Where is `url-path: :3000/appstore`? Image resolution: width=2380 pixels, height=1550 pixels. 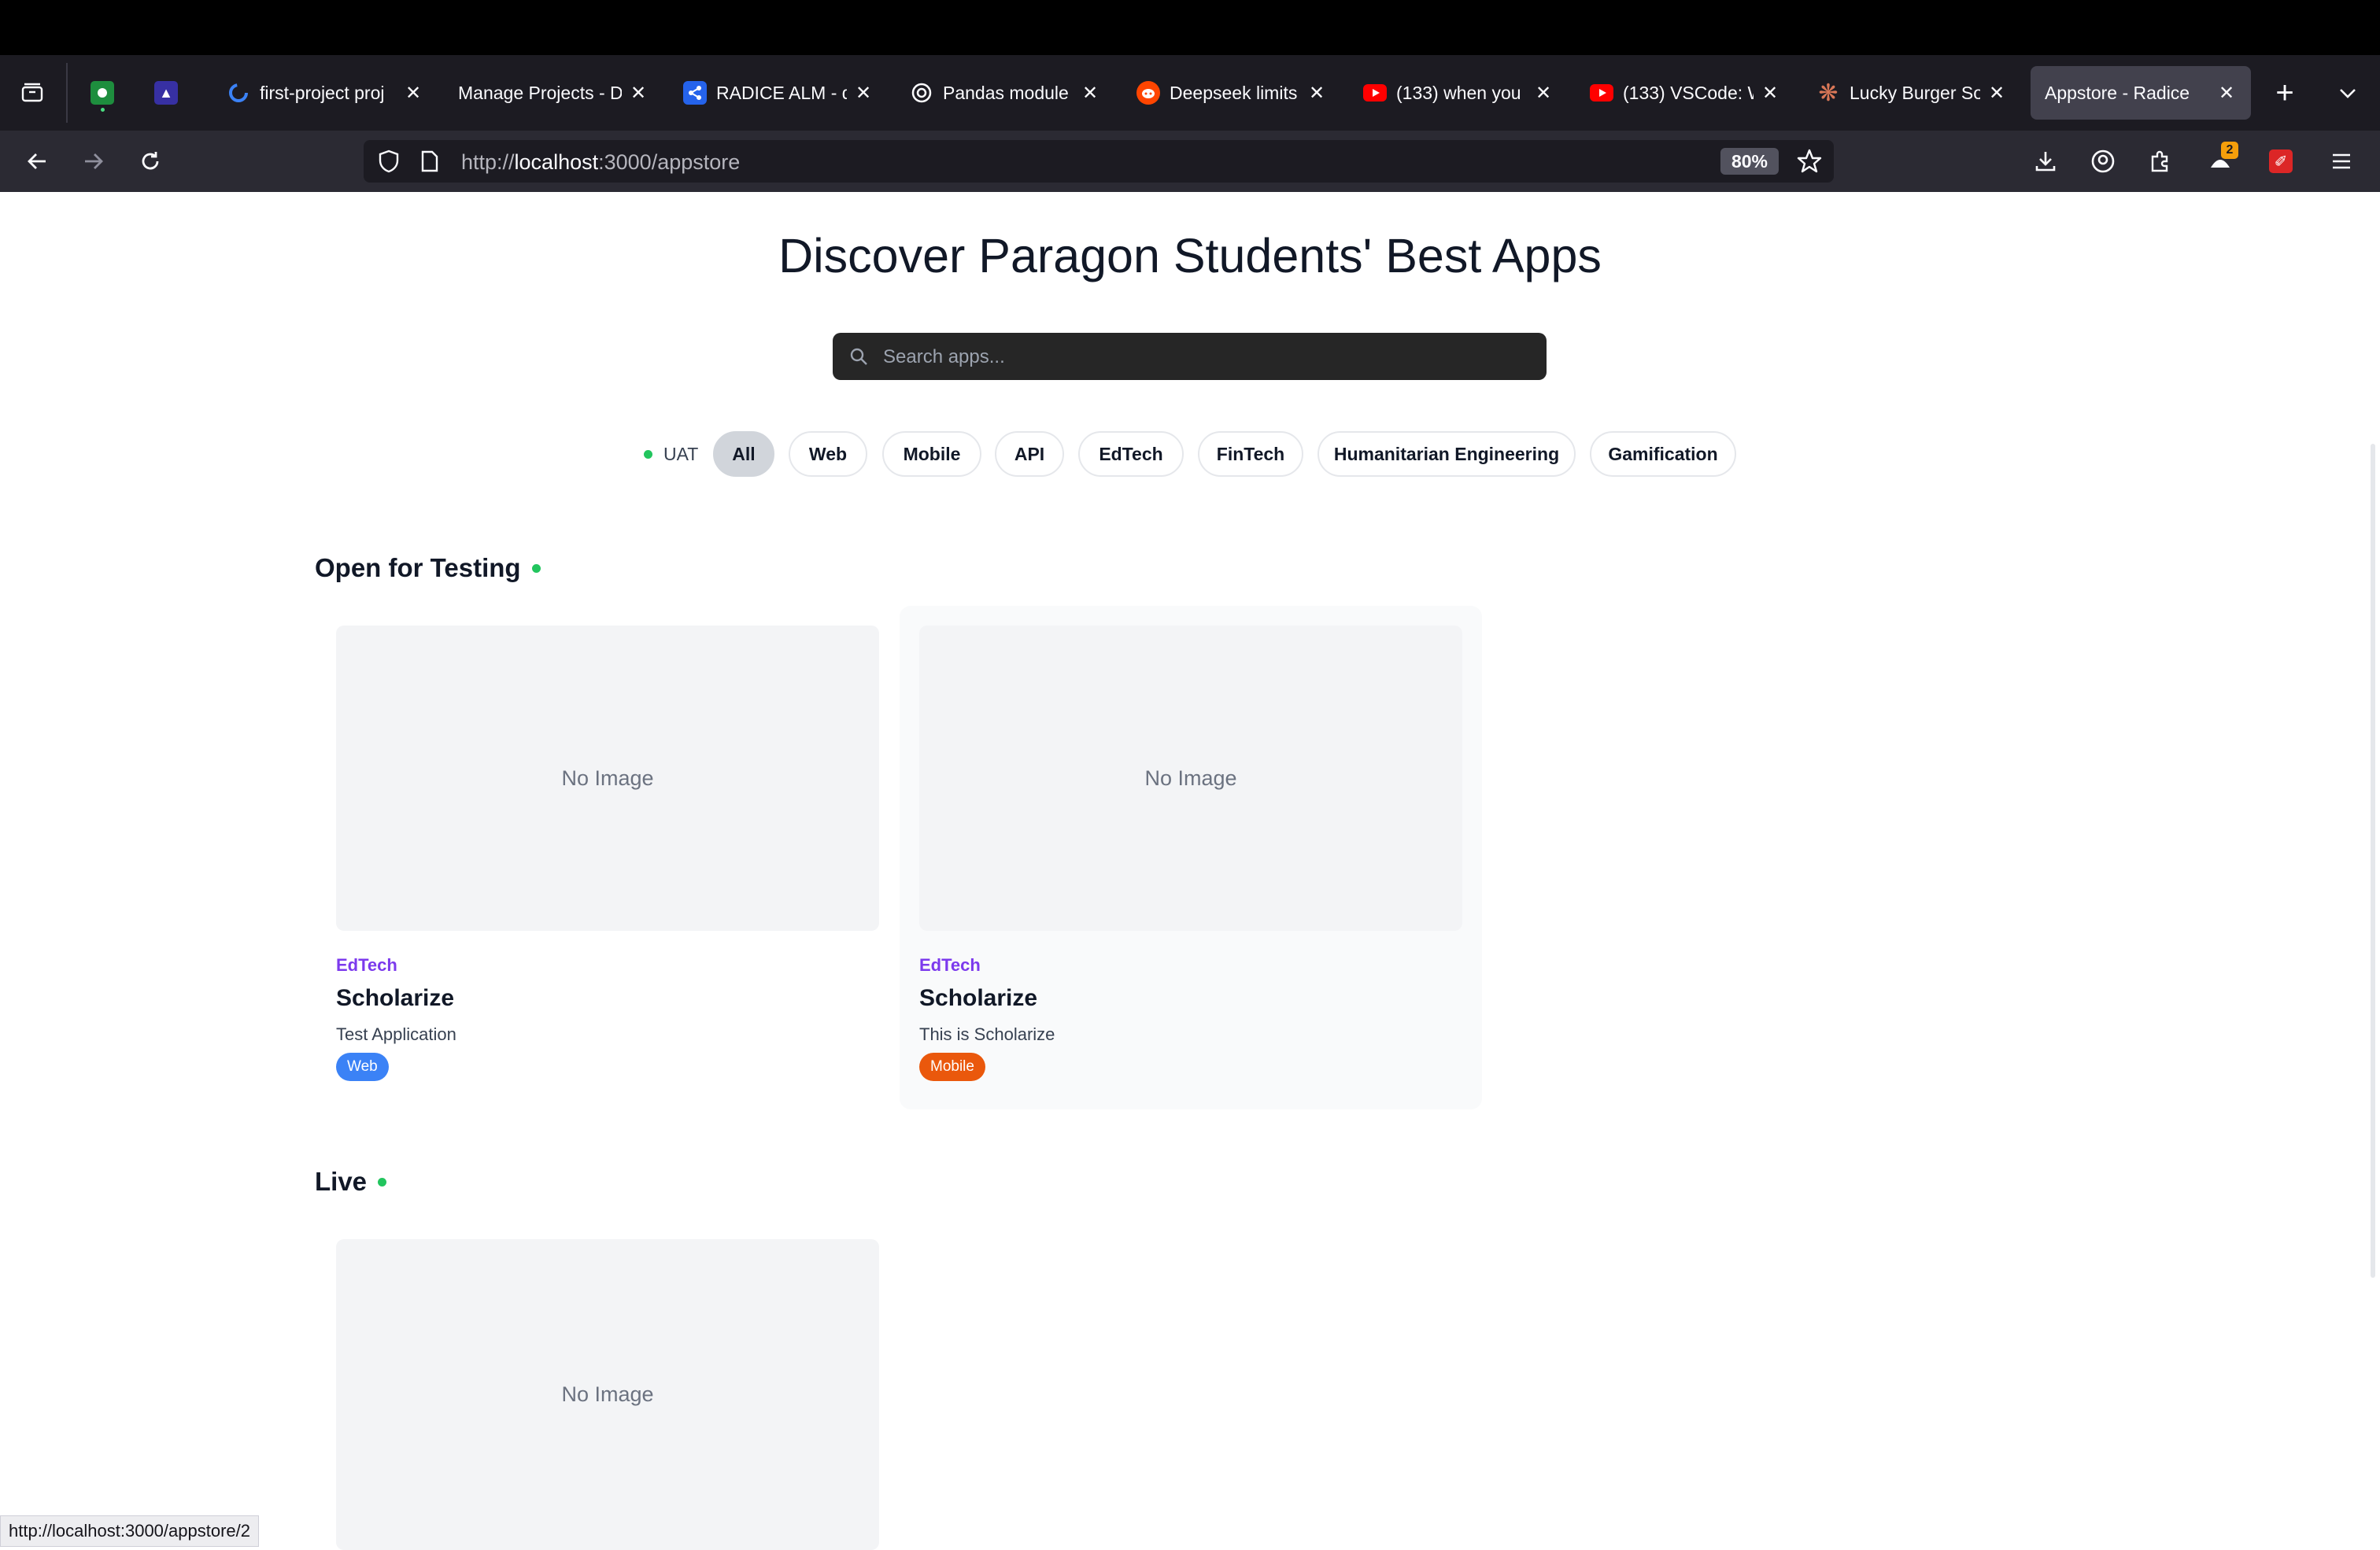
url-path: :3000/appstore is located at coordinates (669, 162).